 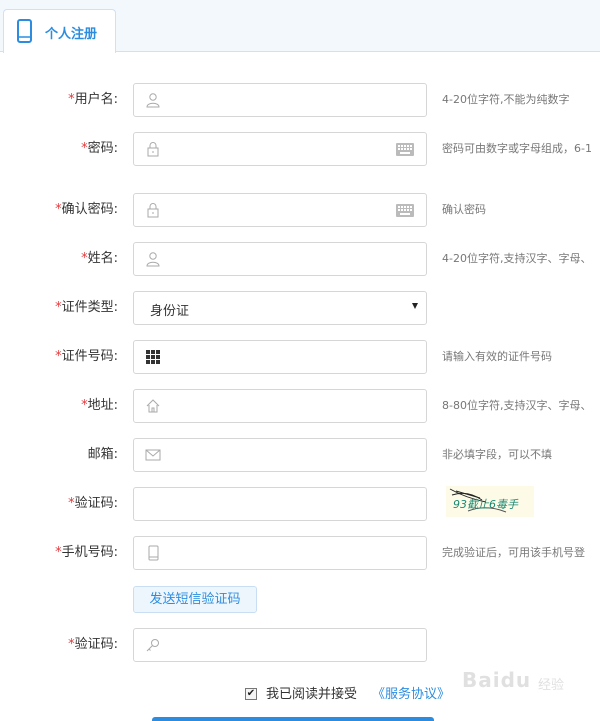 I want to click on key-icon, so click(x=152, y=645).